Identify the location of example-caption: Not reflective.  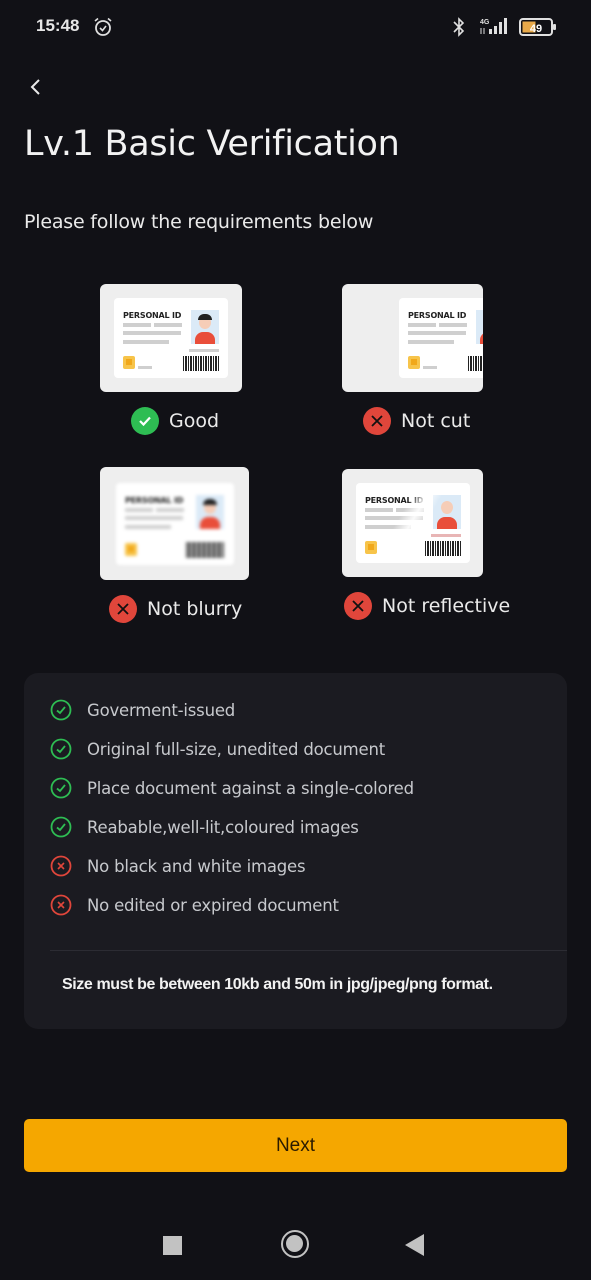
(427, 606).